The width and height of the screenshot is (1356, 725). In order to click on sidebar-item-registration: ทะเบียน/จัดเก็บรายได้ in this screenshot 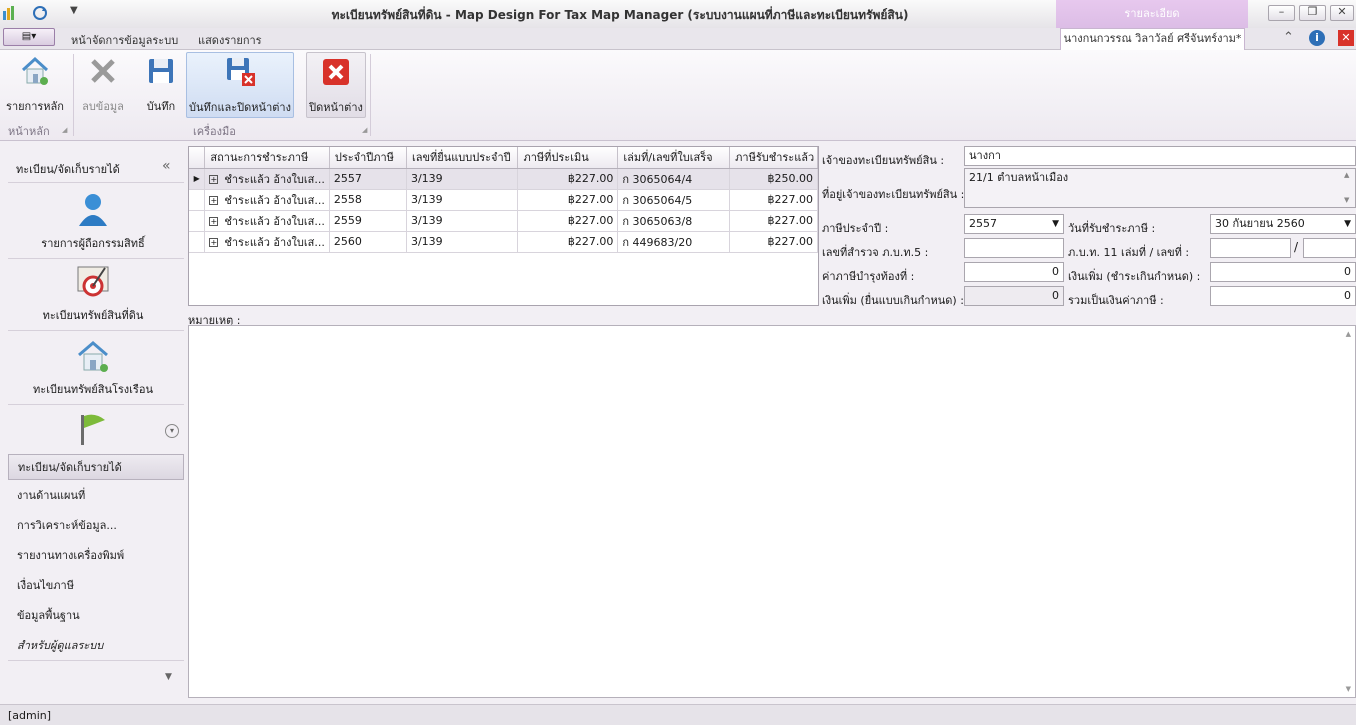, I will do `click(96, 467)`.